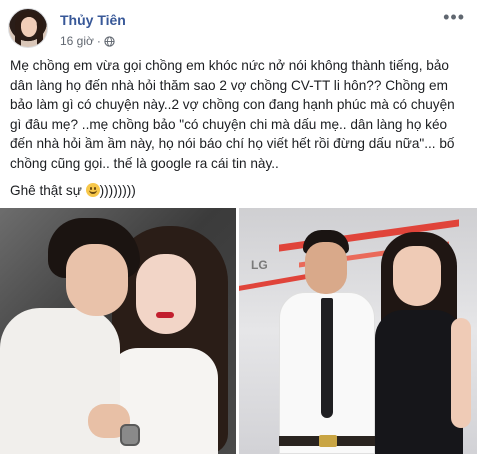 The height and width of the screenshot is (454, 477). I want to click on author-name: Thủy Tiên, so click(93, 20).